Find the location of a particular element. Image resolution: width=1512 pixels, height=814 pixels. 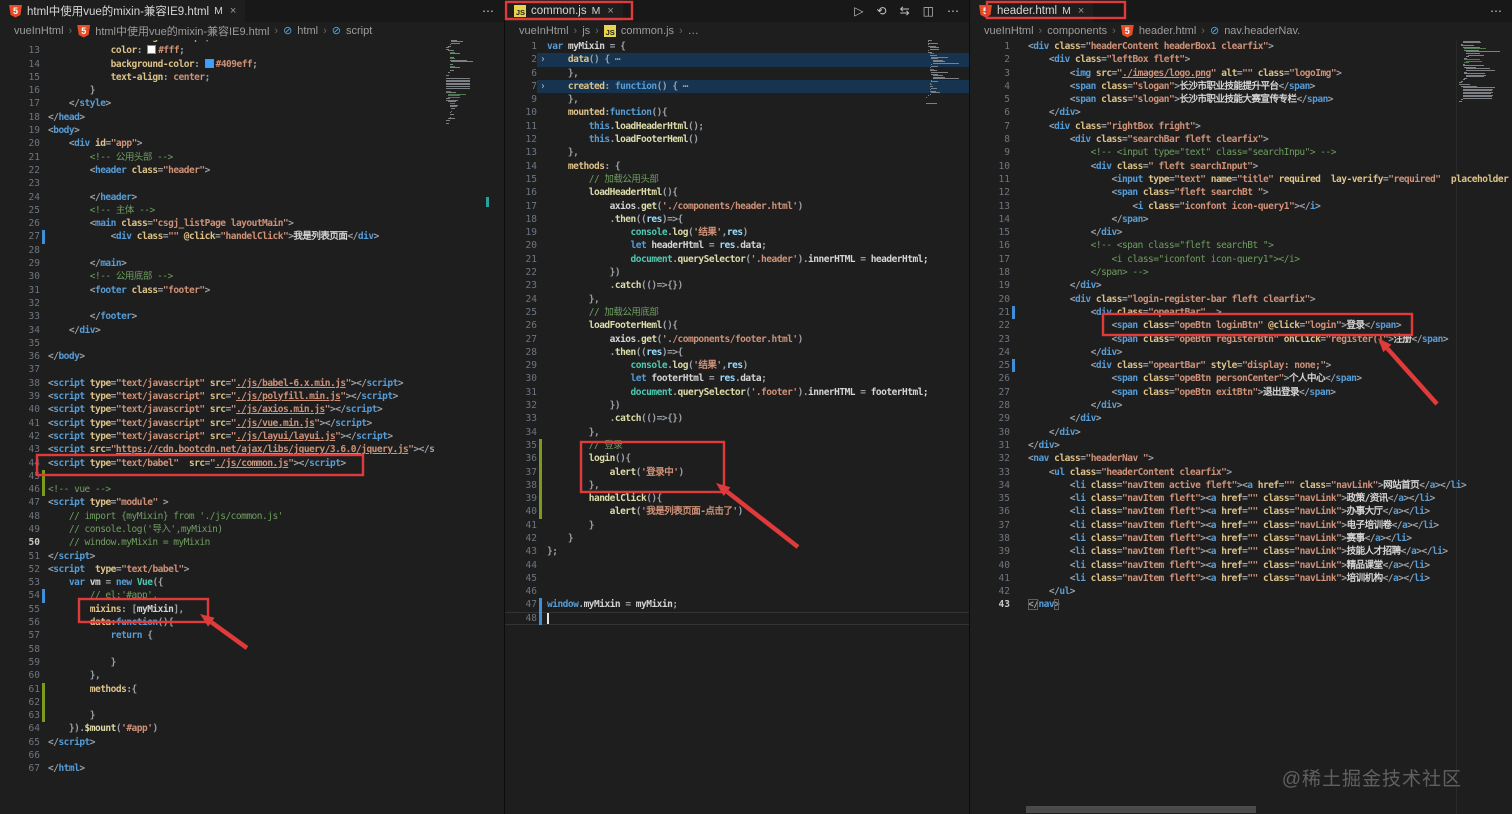

code-line-29: 29 </div> is located at coordinates (1241, 418).